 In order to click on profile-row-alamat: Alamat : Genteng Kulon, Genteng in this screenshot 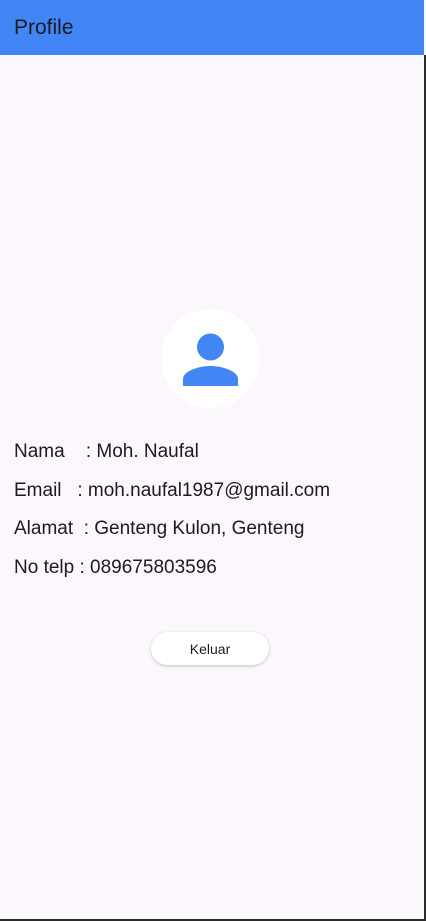, I will do `click(159, 529)`.